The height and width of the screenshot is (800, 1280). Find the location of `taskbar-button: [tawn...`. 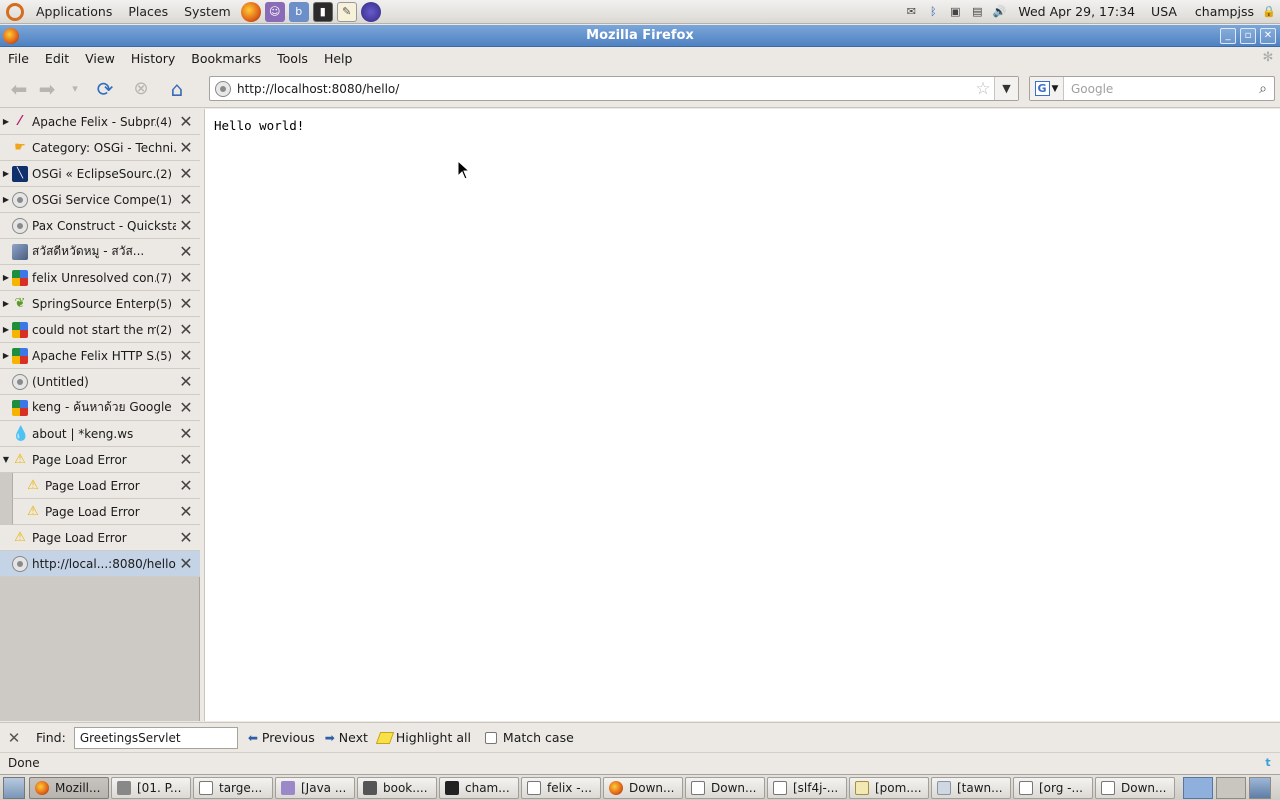

taskbar-button: [tawn... is located at coordinates (971, 787).